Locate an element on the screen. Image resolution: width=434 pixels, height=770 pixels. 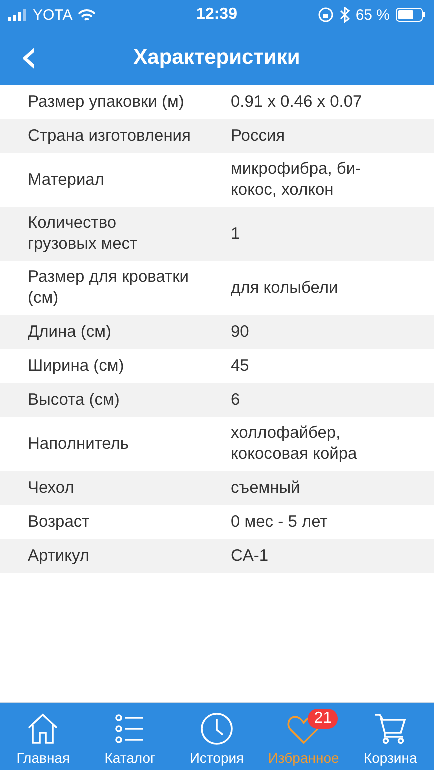
spec-label: Размер для кроватки (см) is located at coordinates (109, 288).